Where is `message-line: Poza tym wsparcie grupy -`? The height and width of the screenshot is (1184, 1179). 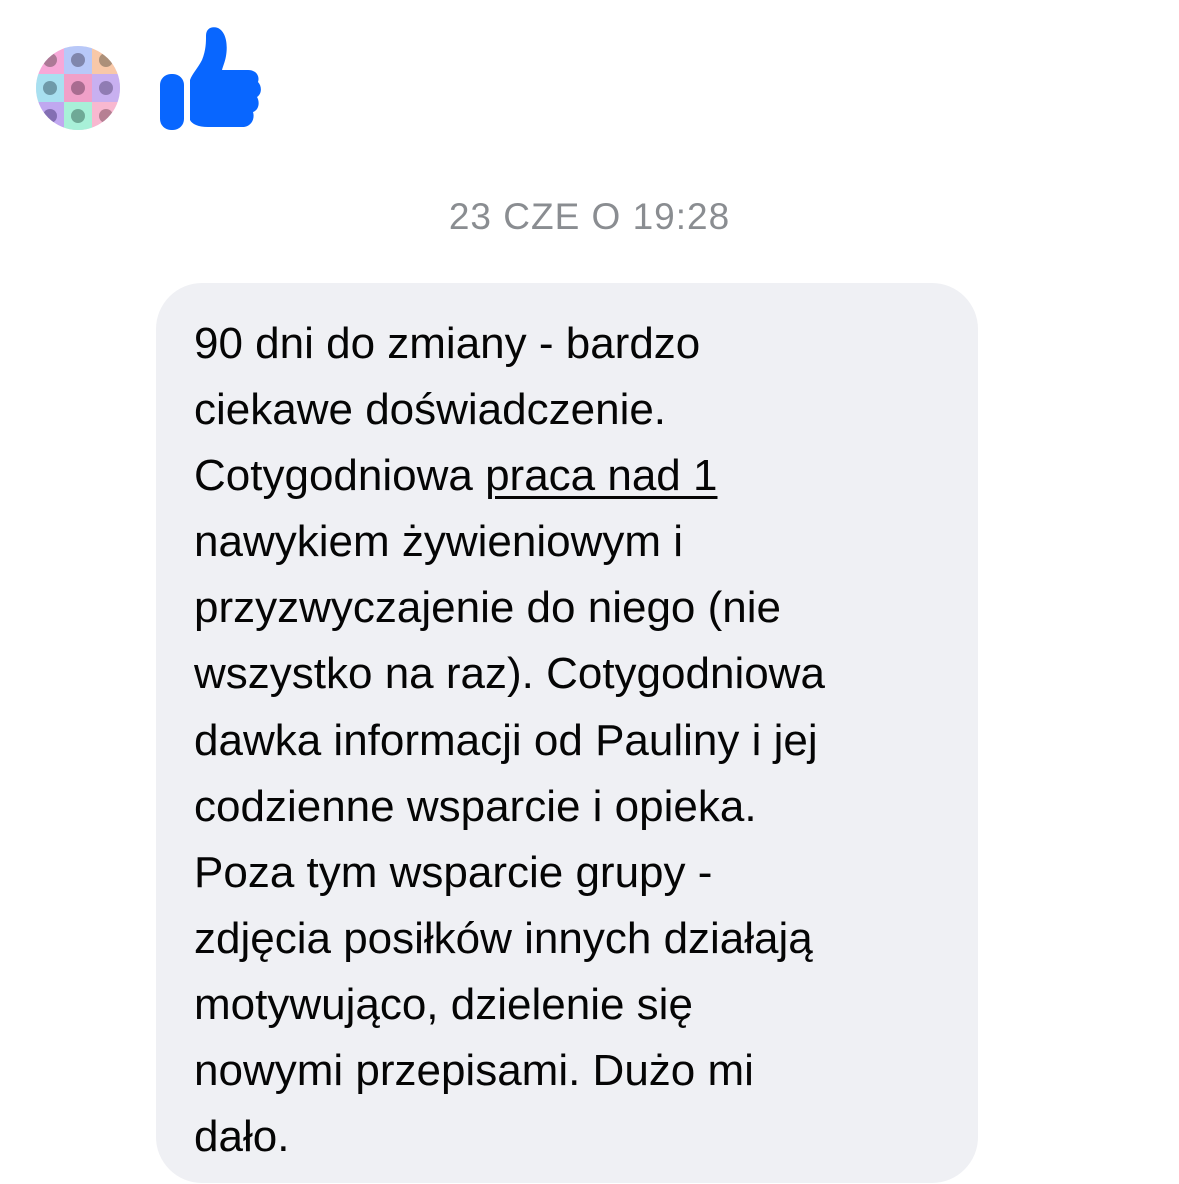 message-line: Poza tym wsparcie grupy - is located at coordinates (453, 872).